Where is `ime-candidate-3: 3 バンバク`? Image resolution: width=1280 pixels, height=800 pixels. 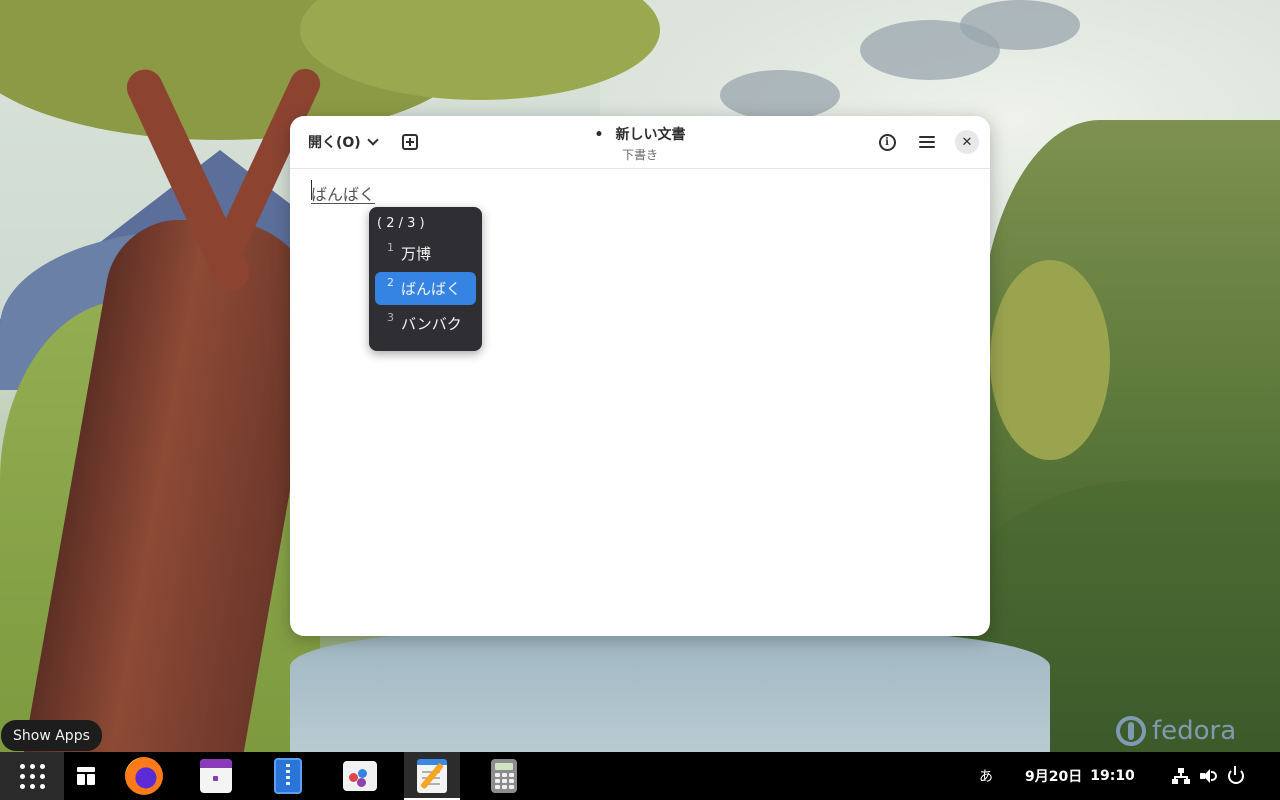
ime-candidate-3: 3 バンバク is located at coordinates (425, 323).